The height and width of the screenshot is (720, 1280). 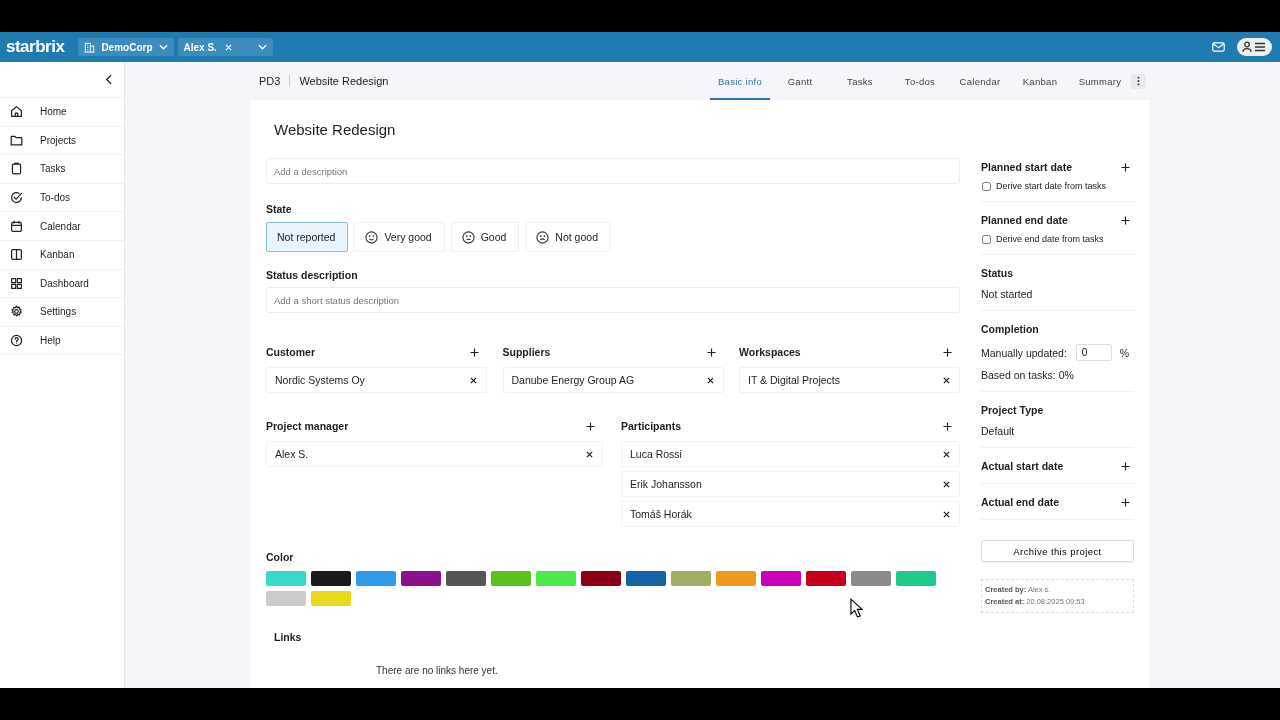 What do you see at coordinates (1020, 502) in the screenshot?
I see `section-label: Actual end date` at bounding box center [1020, 502].